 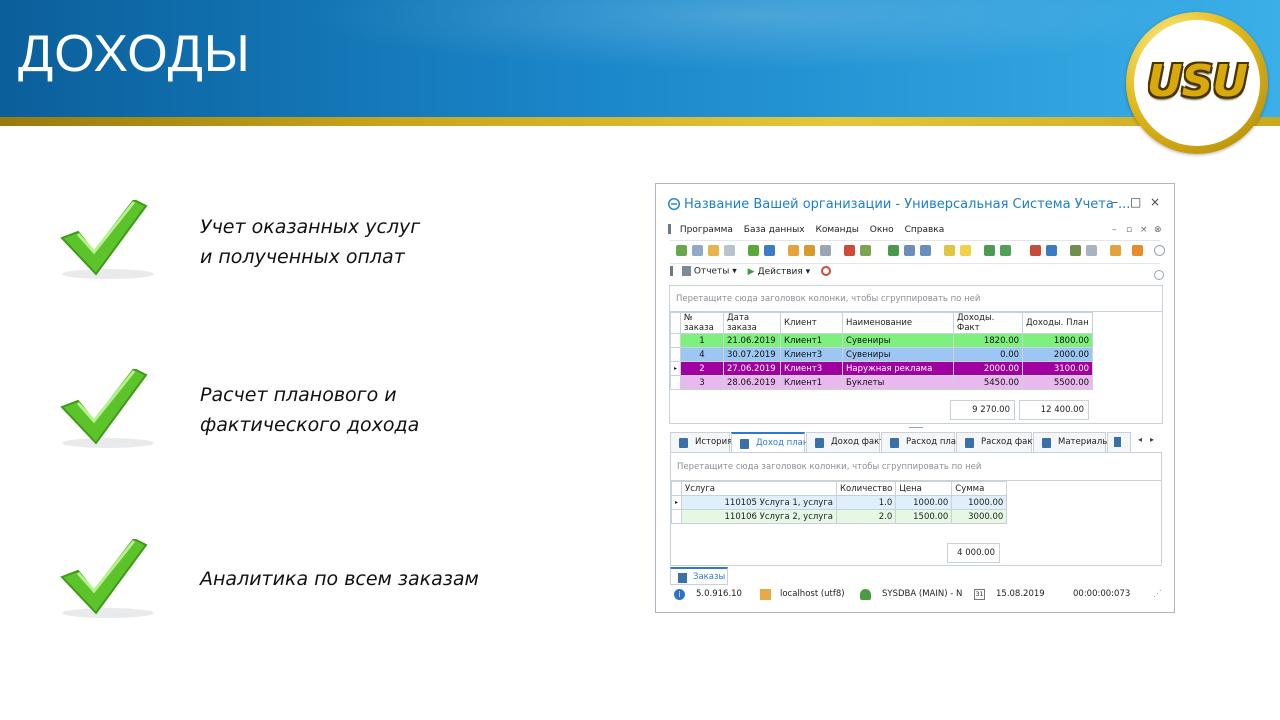 I want to click on mdi-collapse-icon: ⊗, so click(x=1158, y=230).